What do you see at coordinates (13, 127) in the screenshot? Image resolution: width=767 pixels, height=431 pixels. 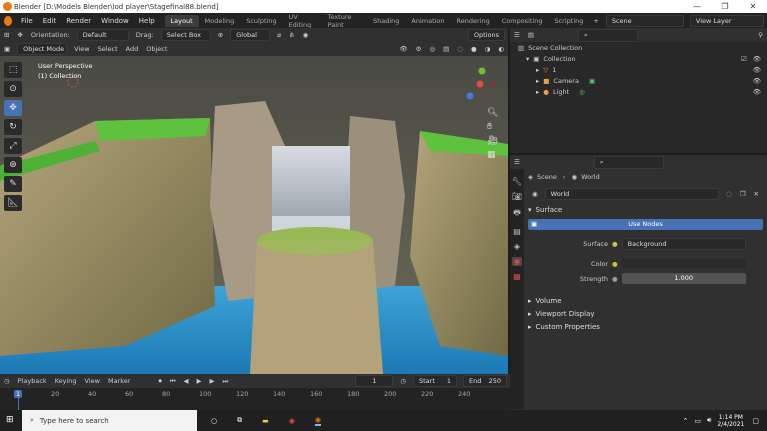 I see `rotate-tool-icon: ↻` at bounding box center [13, 127].